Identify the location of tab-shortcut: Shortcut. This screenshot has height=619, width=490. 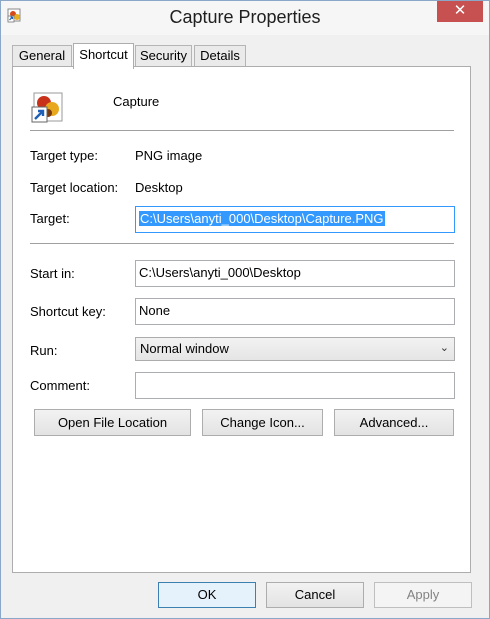
(103, 56).